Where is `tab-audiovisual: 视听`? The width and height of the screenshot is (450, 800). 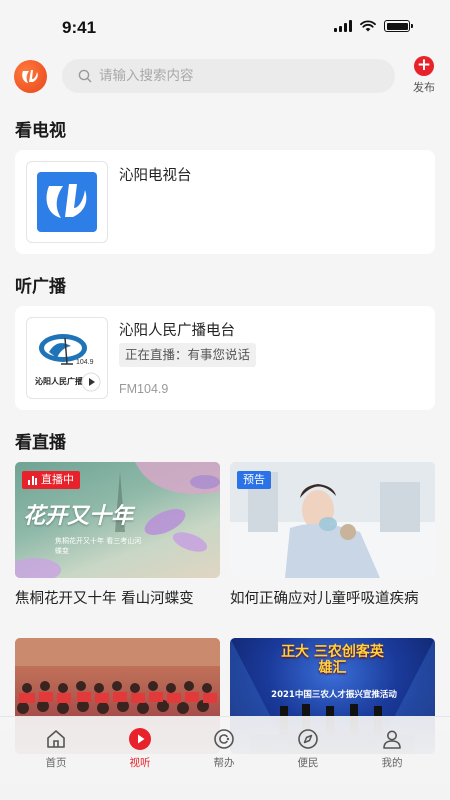 tab-audiovisual: 视听 is located at coordinates (140, 748).